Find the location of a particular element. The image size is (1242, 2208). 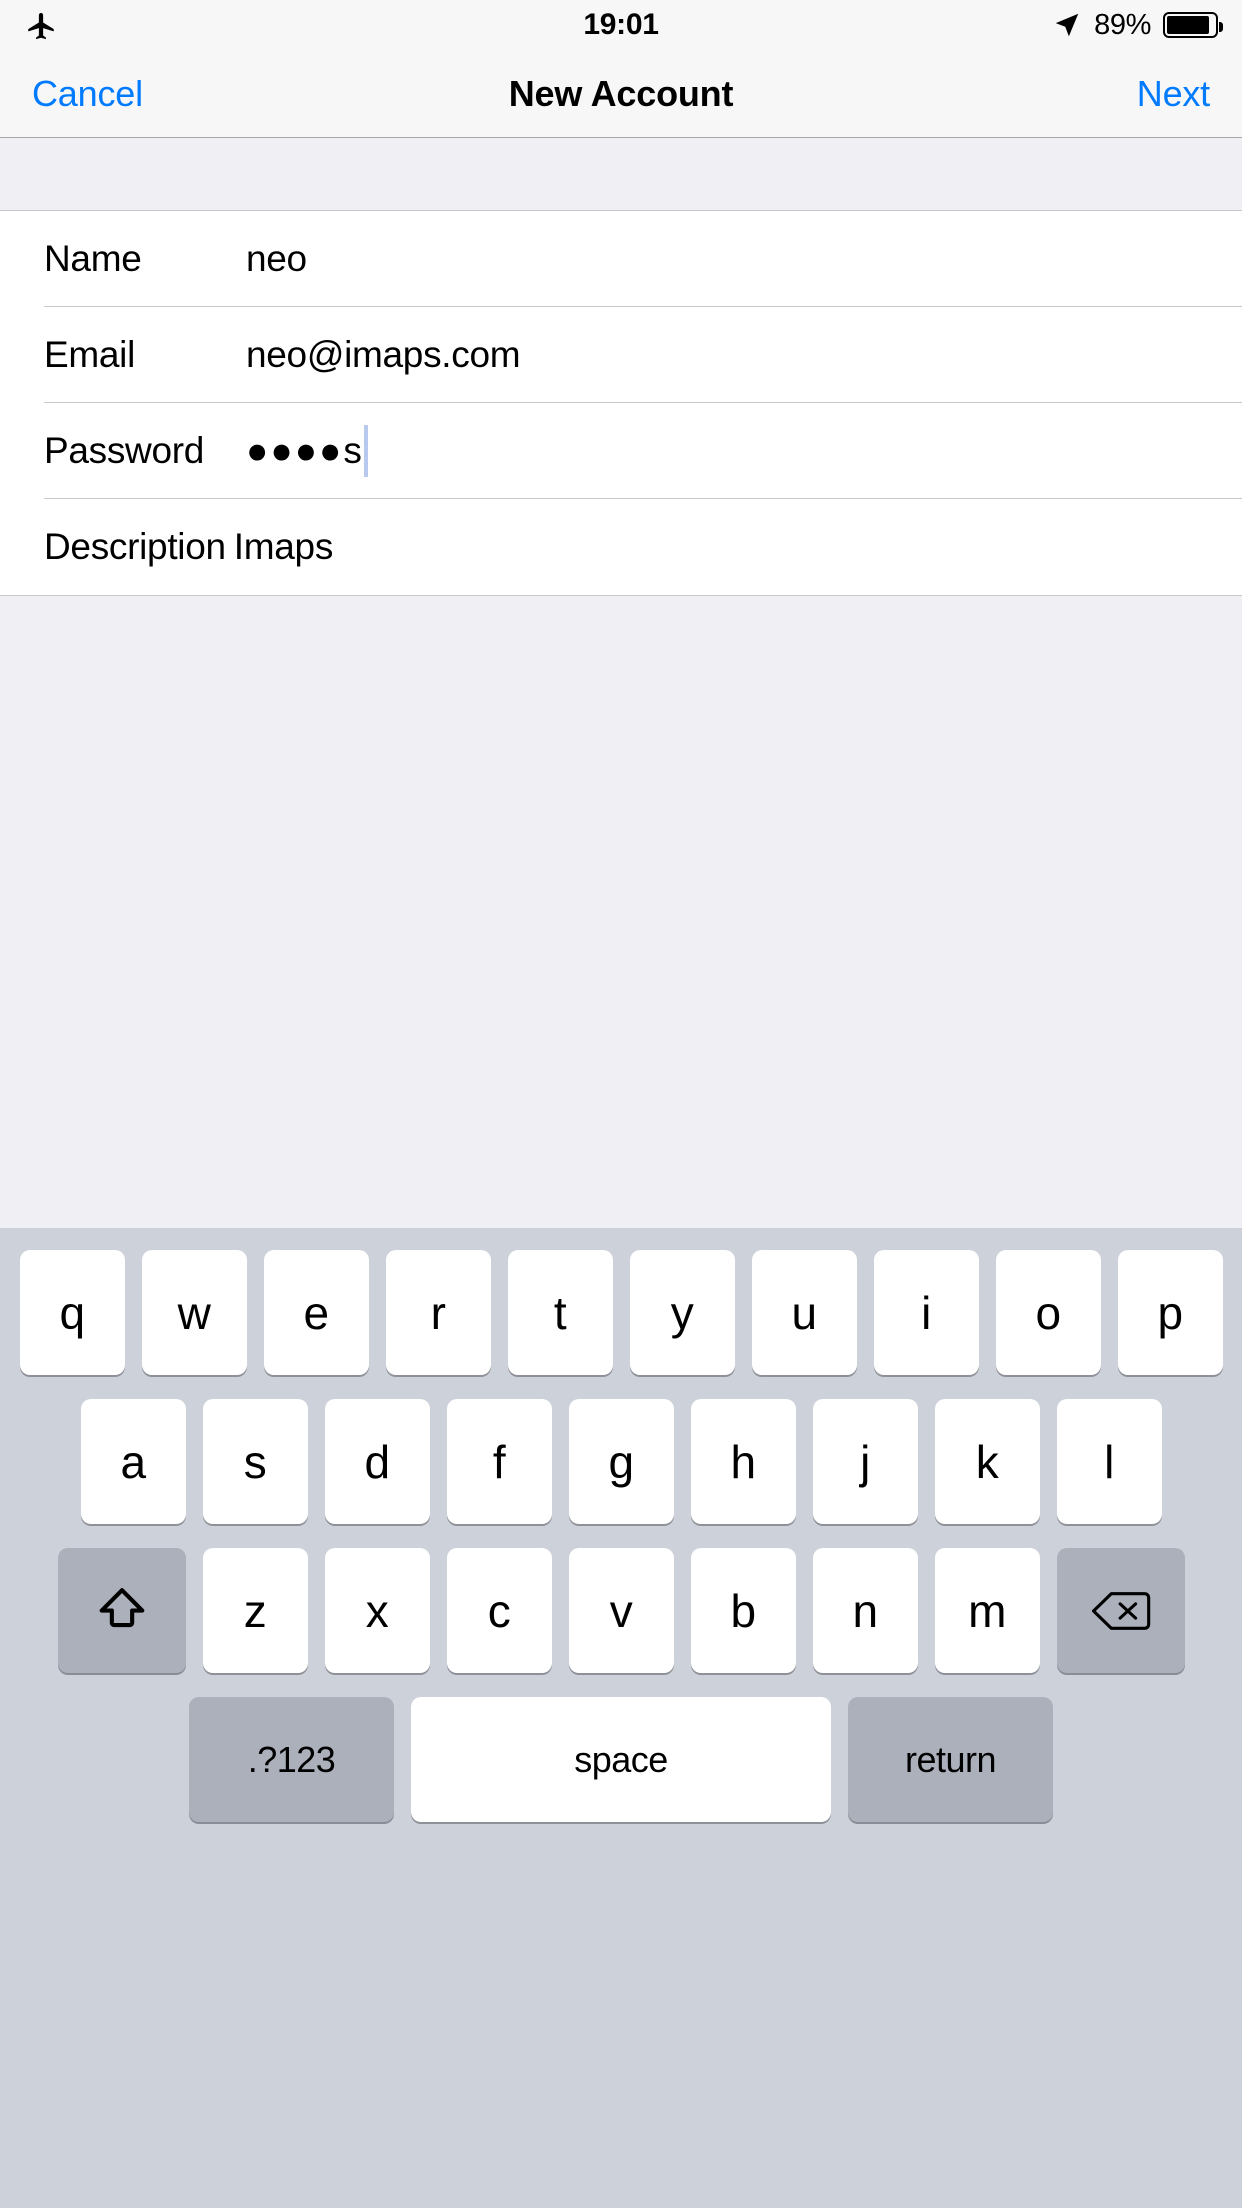

delete-backspace-icon is located at coordinates (1121, 1611).